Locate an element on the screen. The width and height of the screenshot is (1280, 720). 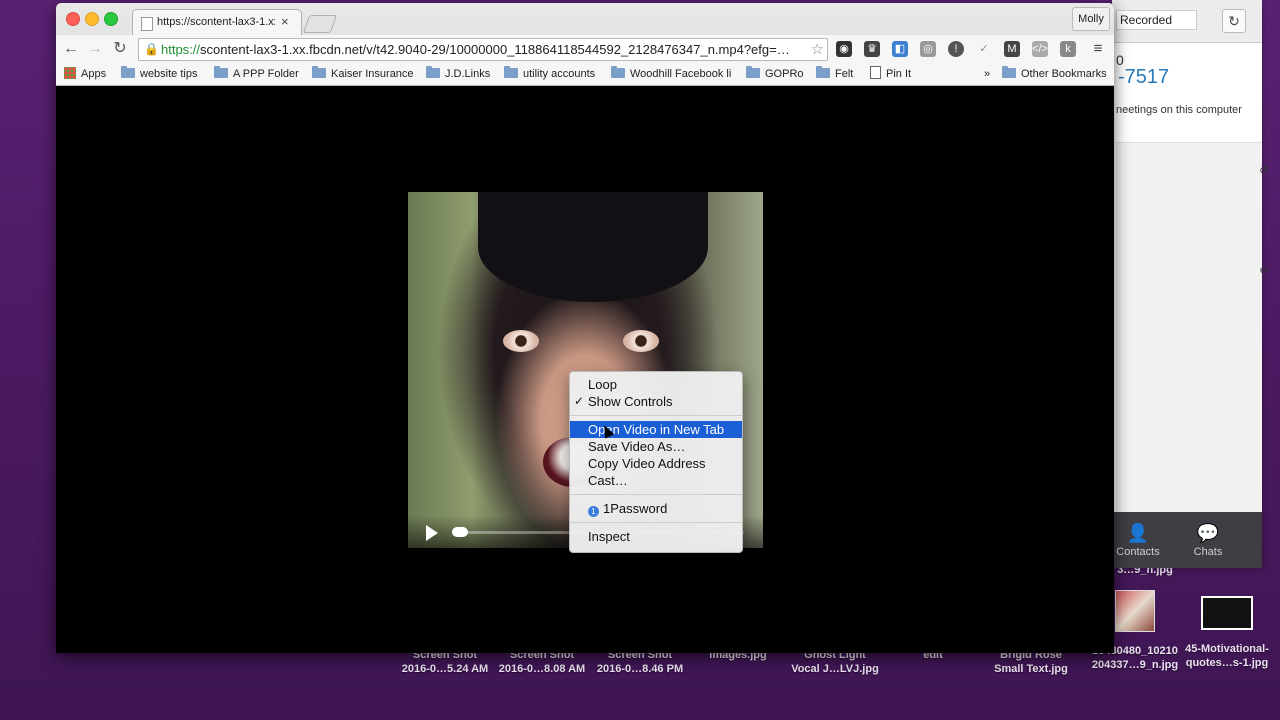
tab-chats-label: Chats is located at coordinates (1208, 552).